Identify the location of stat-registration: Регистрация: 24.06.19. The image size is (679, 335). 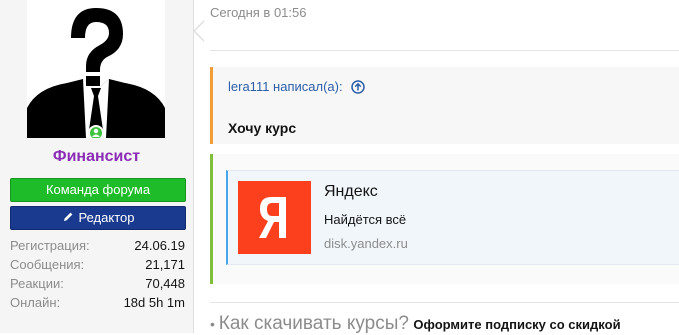
(97, 245).